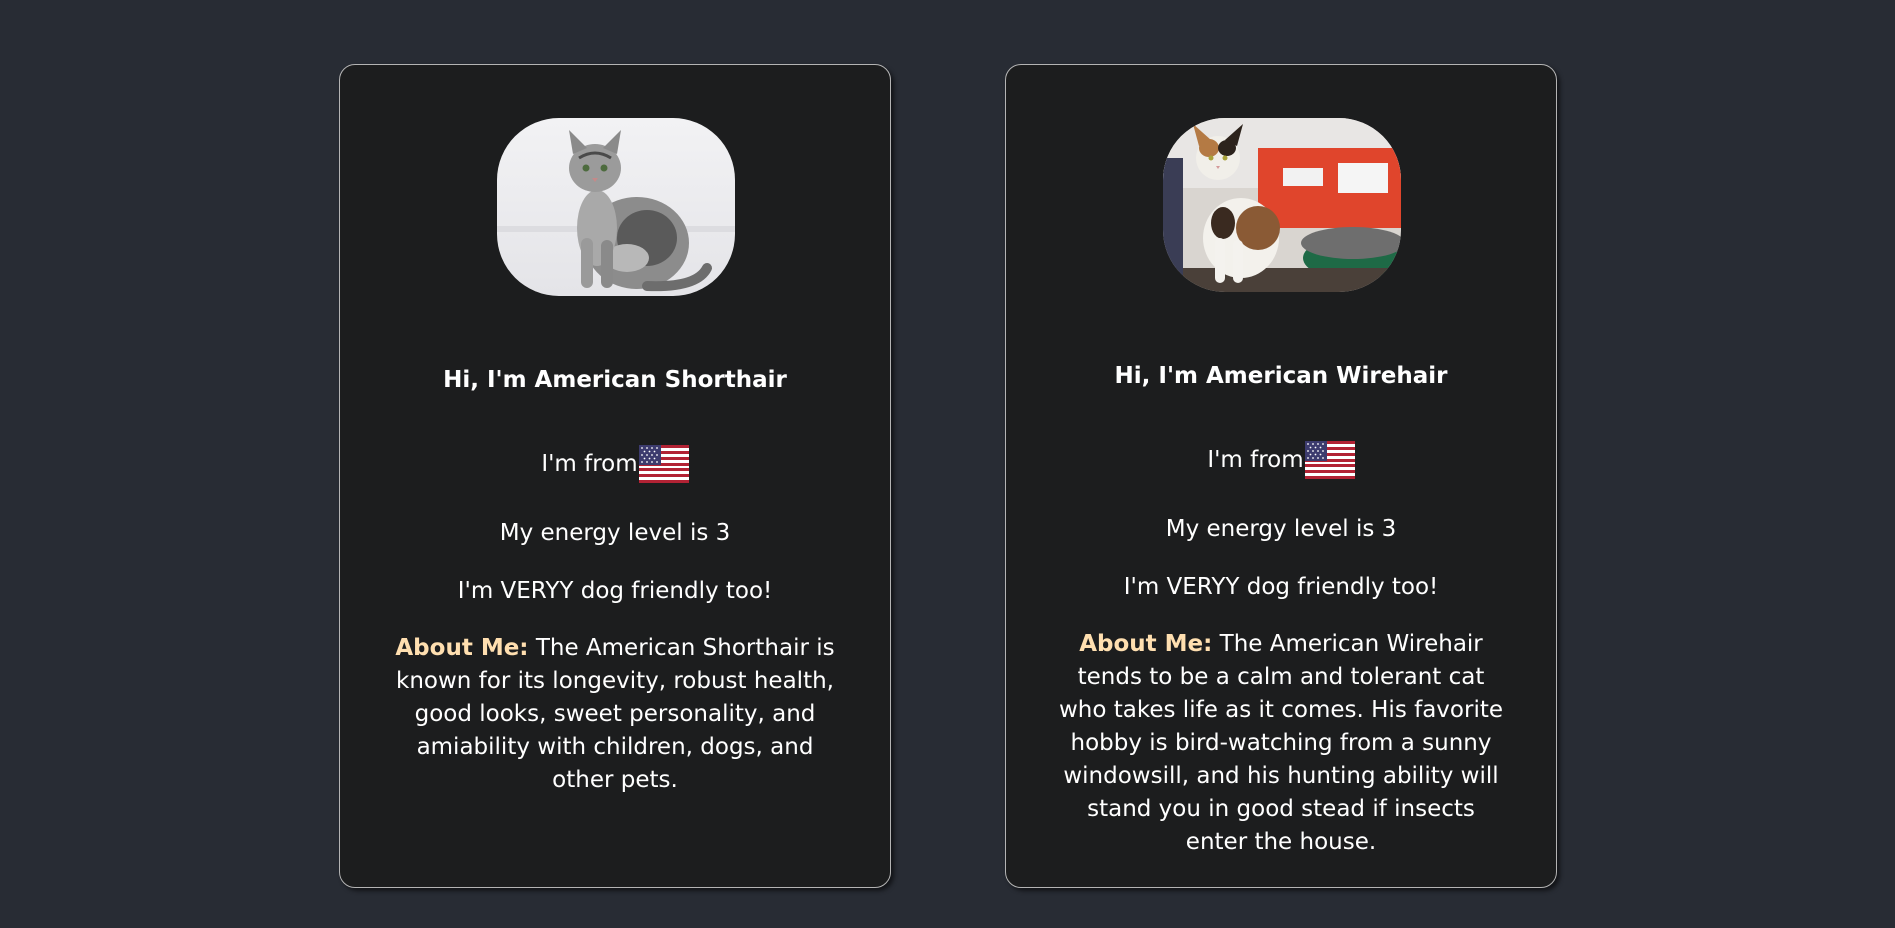 The image size is (1895, 928). I want to click on cat-greeting: Hi, I'm American Shorthair, so click(615, 380).